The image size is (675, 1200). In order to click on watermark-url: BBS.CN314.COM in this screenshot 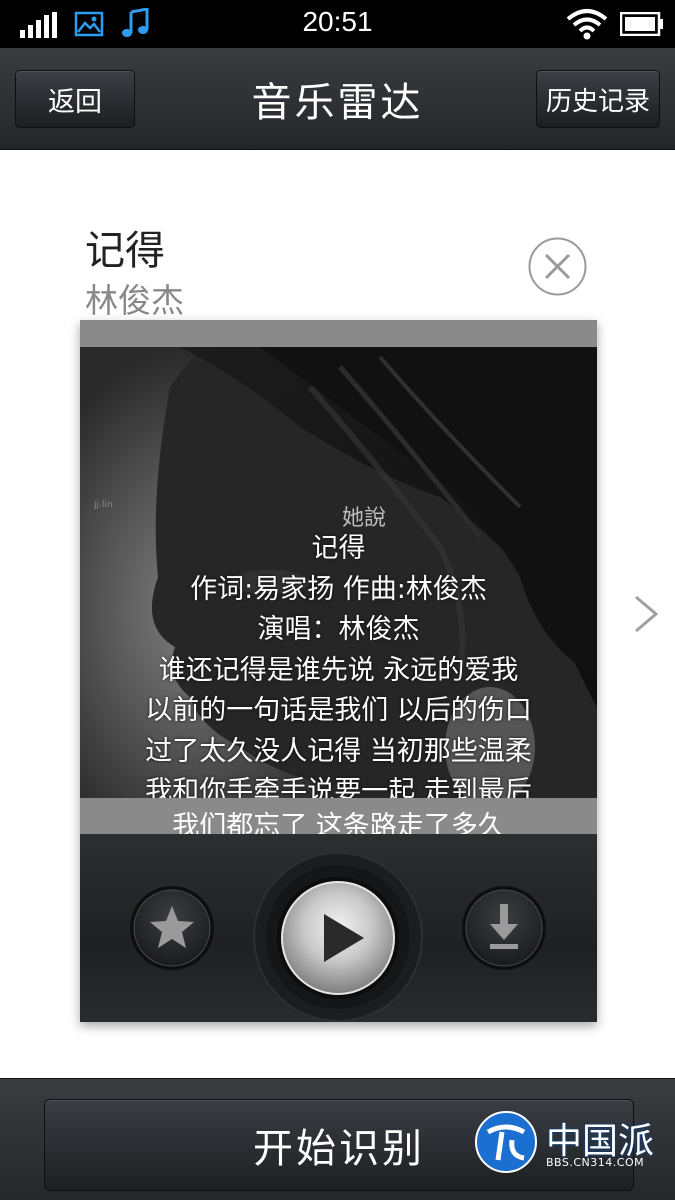, I will do `click(595, 1162)`.